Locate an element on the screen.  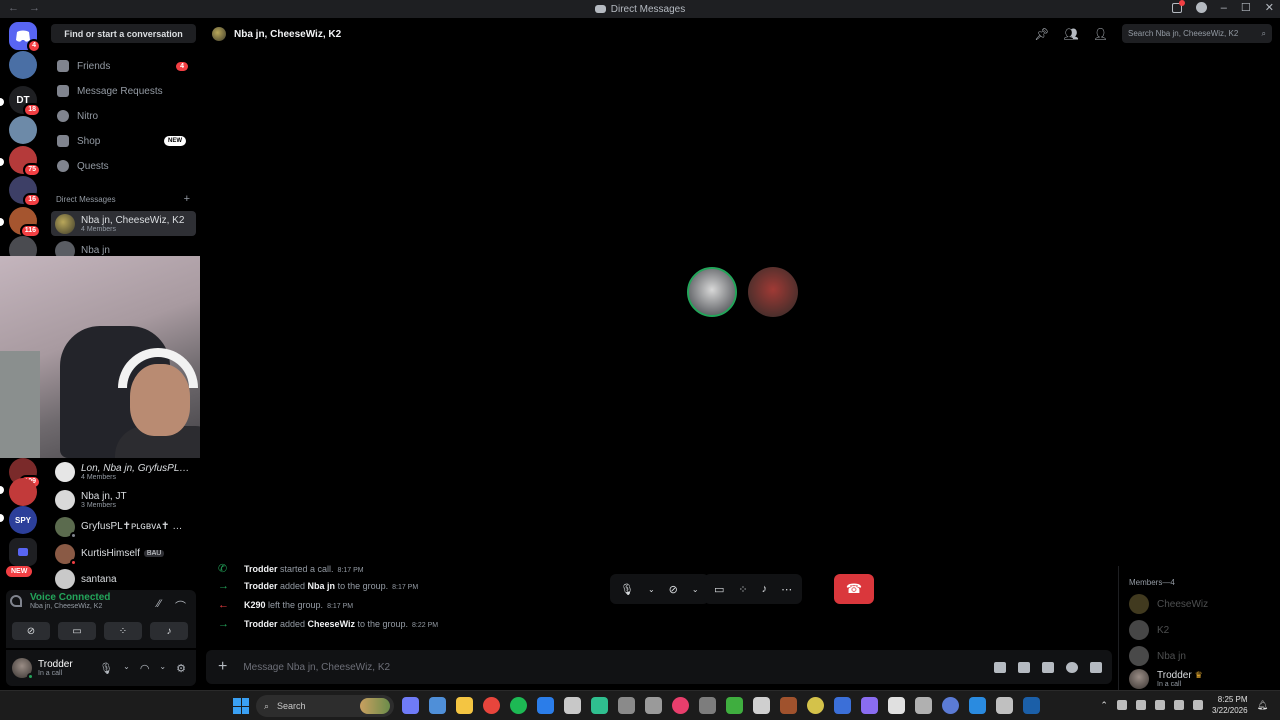
disconnect-icon: ⌒ is located at coordinates (180, 606).